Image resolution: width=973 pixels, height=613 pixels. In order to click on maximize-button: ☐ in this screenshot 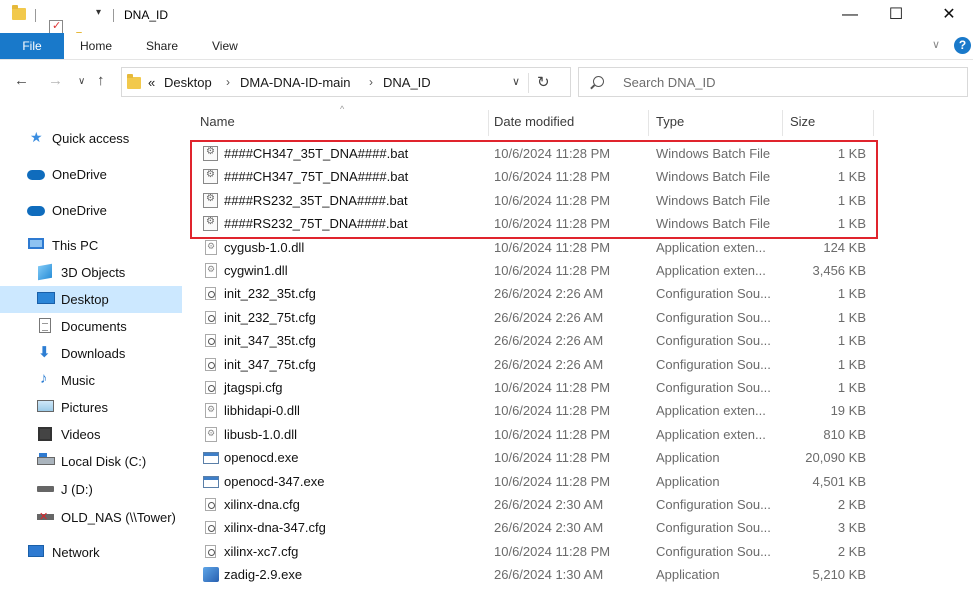, I will do `click(896, 15)`.